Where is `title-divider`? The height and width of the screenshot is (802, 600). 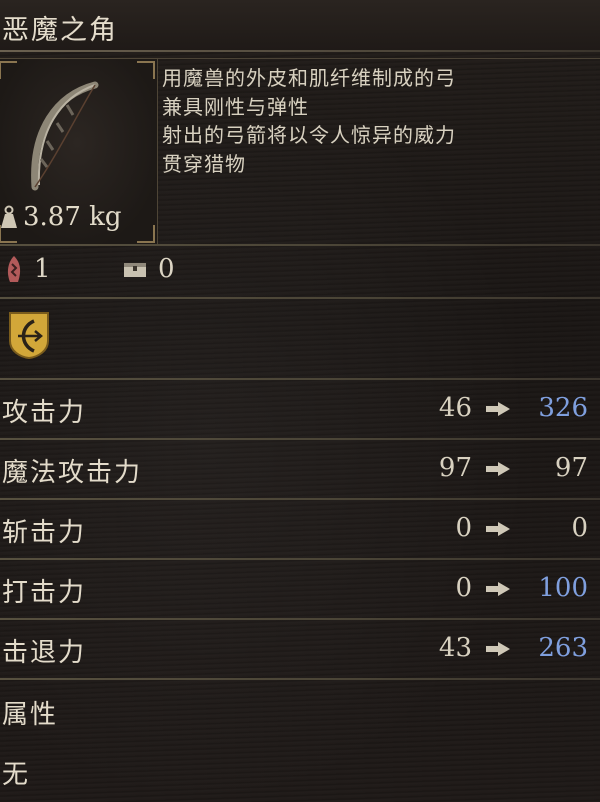 title-divider is located at coordinates (300, 51).